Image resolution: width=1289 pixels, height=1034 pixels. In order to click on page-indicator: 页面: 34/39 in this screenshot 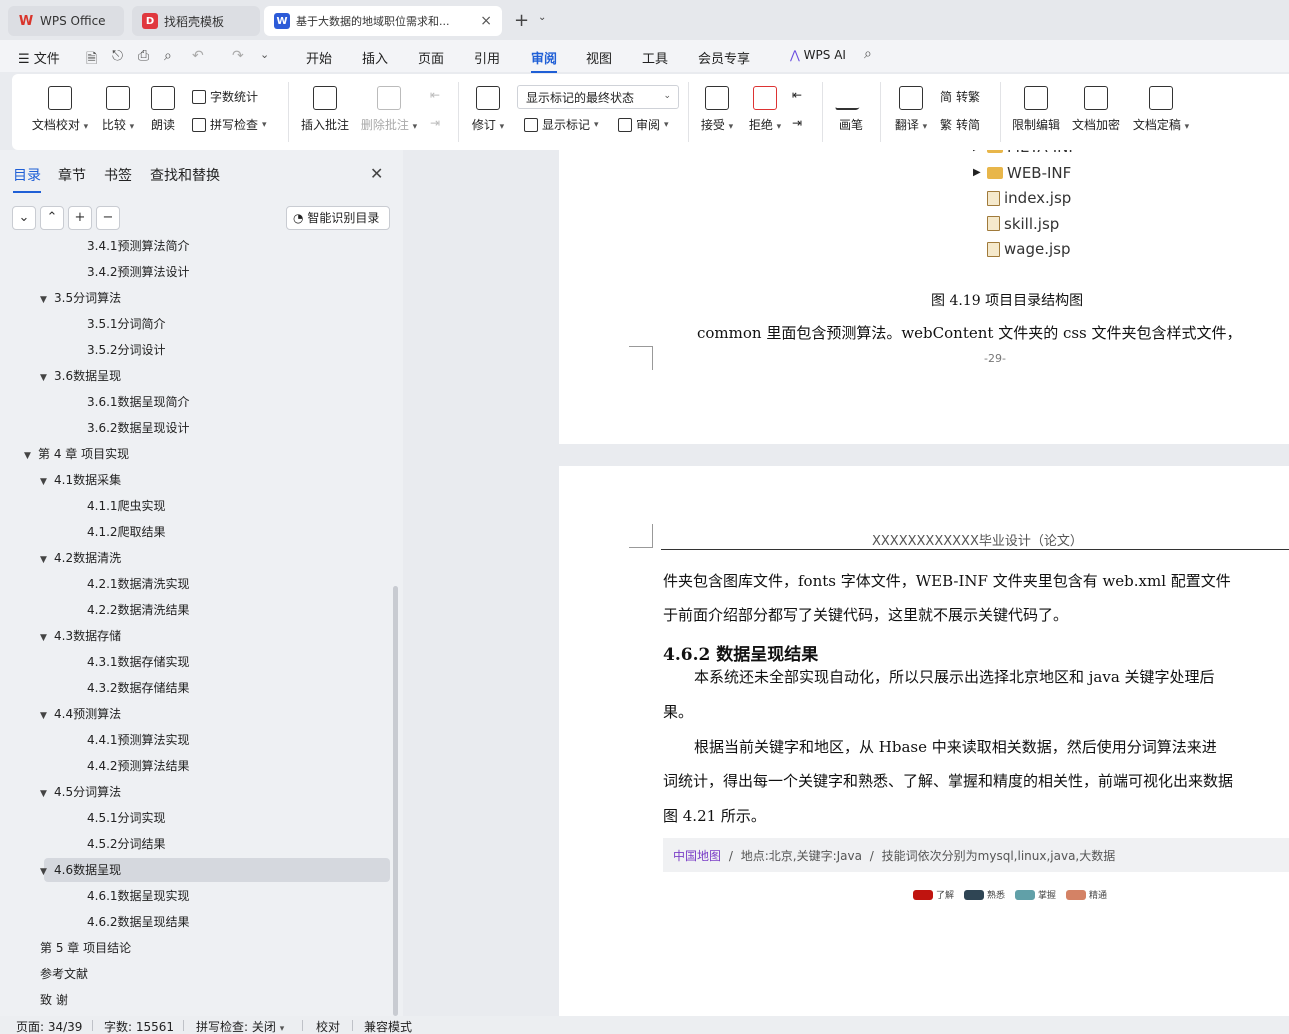, I will do `click(49, 1026)`.